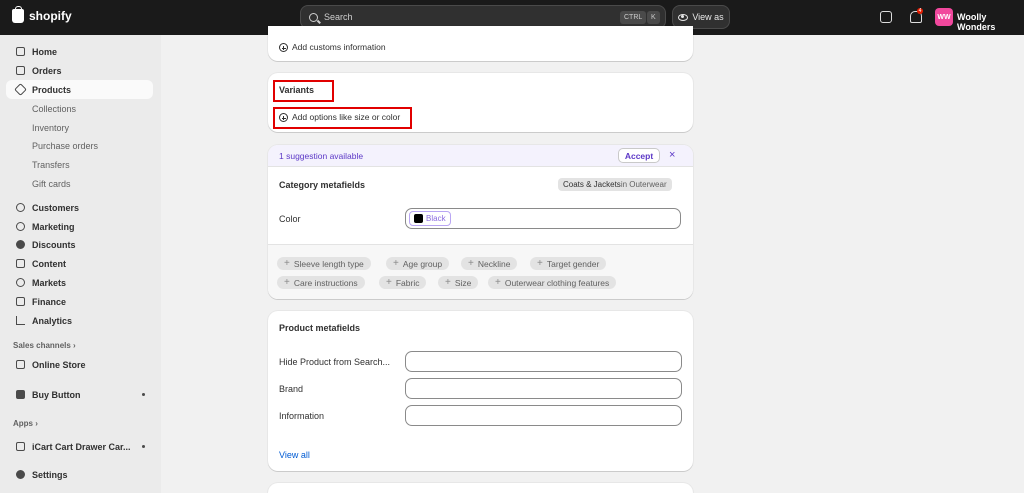  Describe the element at coordinates (672, 155) in the screenshot. I see `close-icon: ×` at that location.